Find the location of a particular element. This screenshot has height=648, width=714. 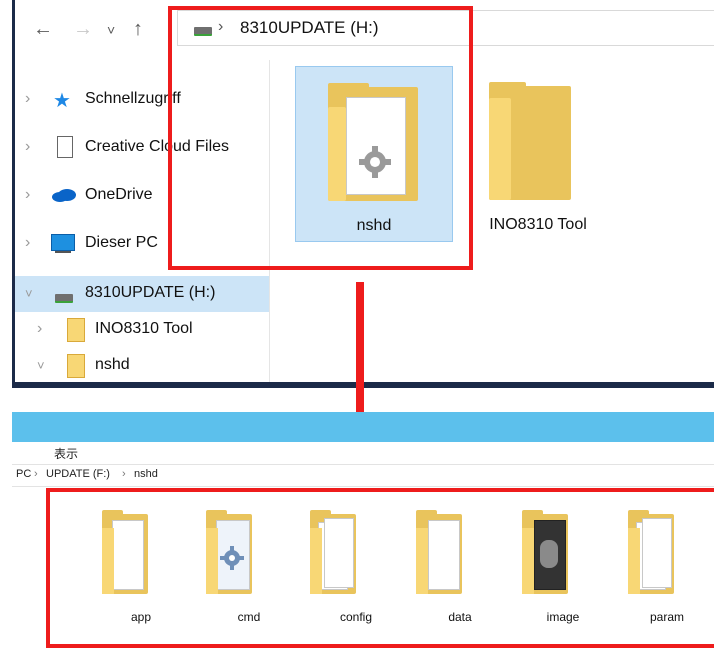

document-icon is located at coordinates (65, 147).